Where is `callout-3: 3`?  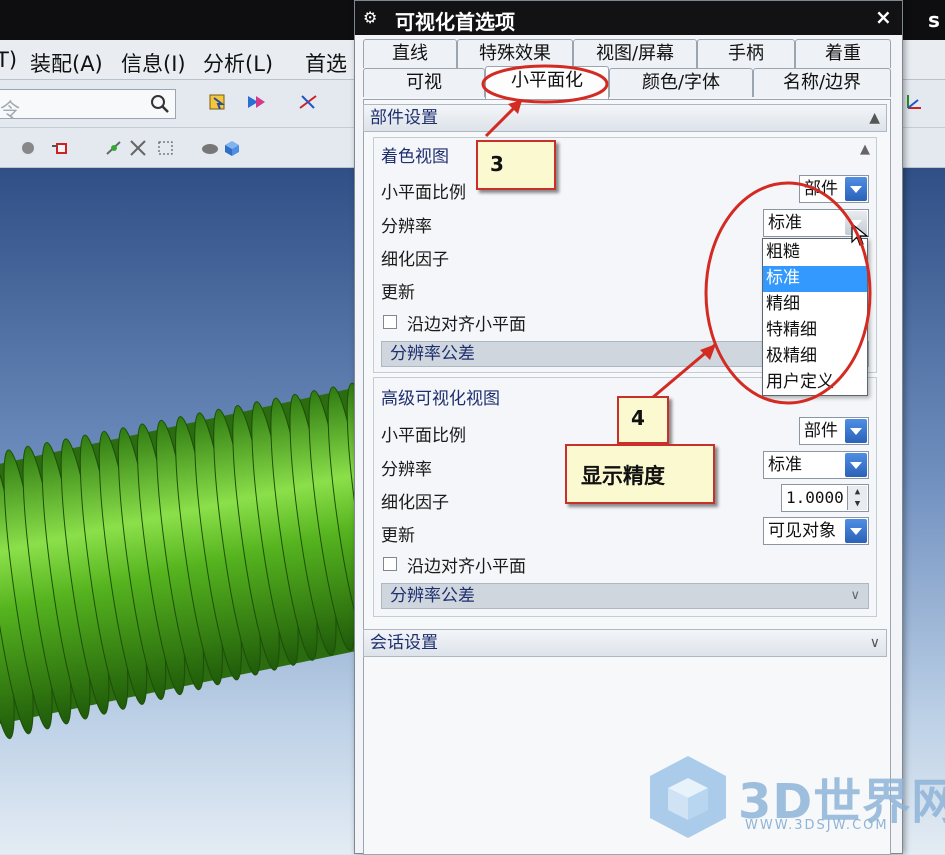 callout-3: 3 is located at coordinates (516, 165).